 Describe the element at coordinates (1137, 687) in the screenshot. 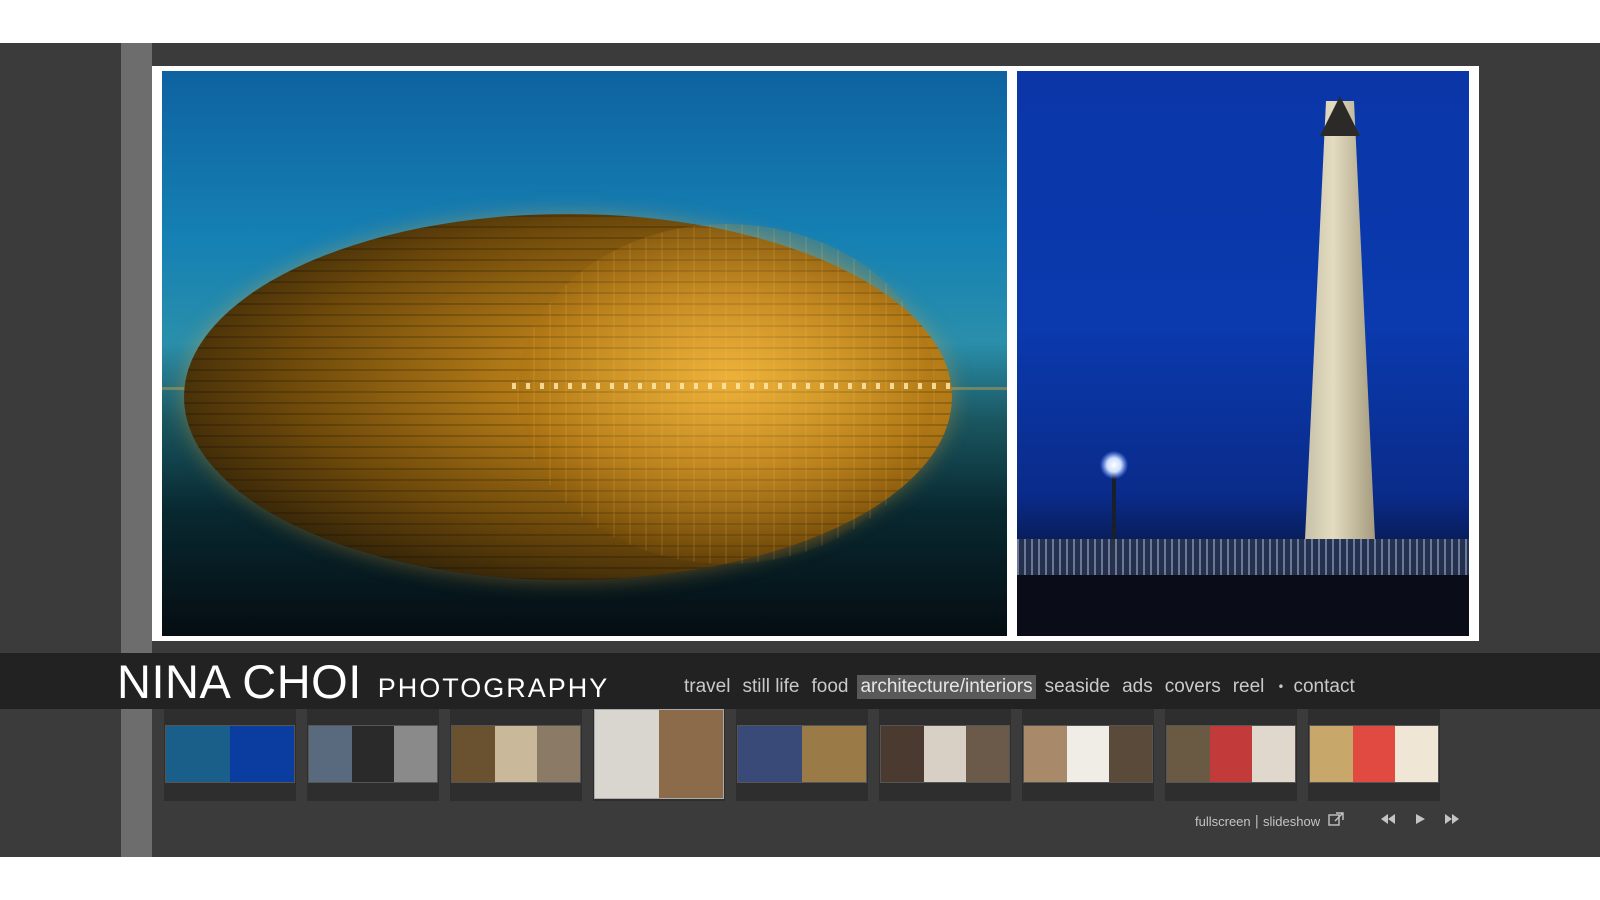

I see `nav-item-ads: ads` at that location.